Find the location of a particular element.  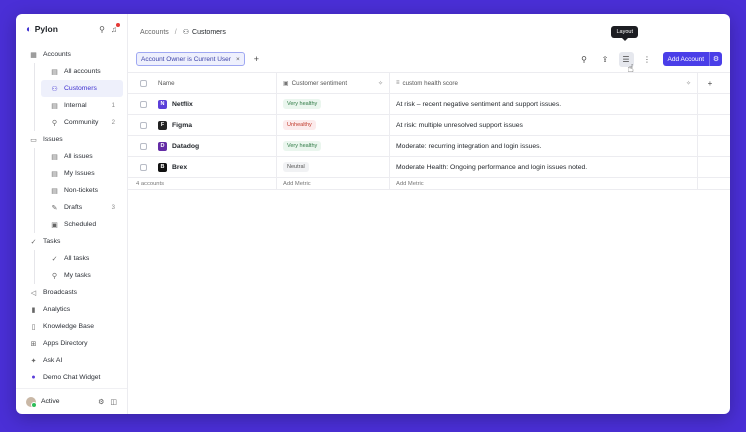

sidebar-item-non-tickets: ▤ Non-tickets is located at coordinates (82, 190).